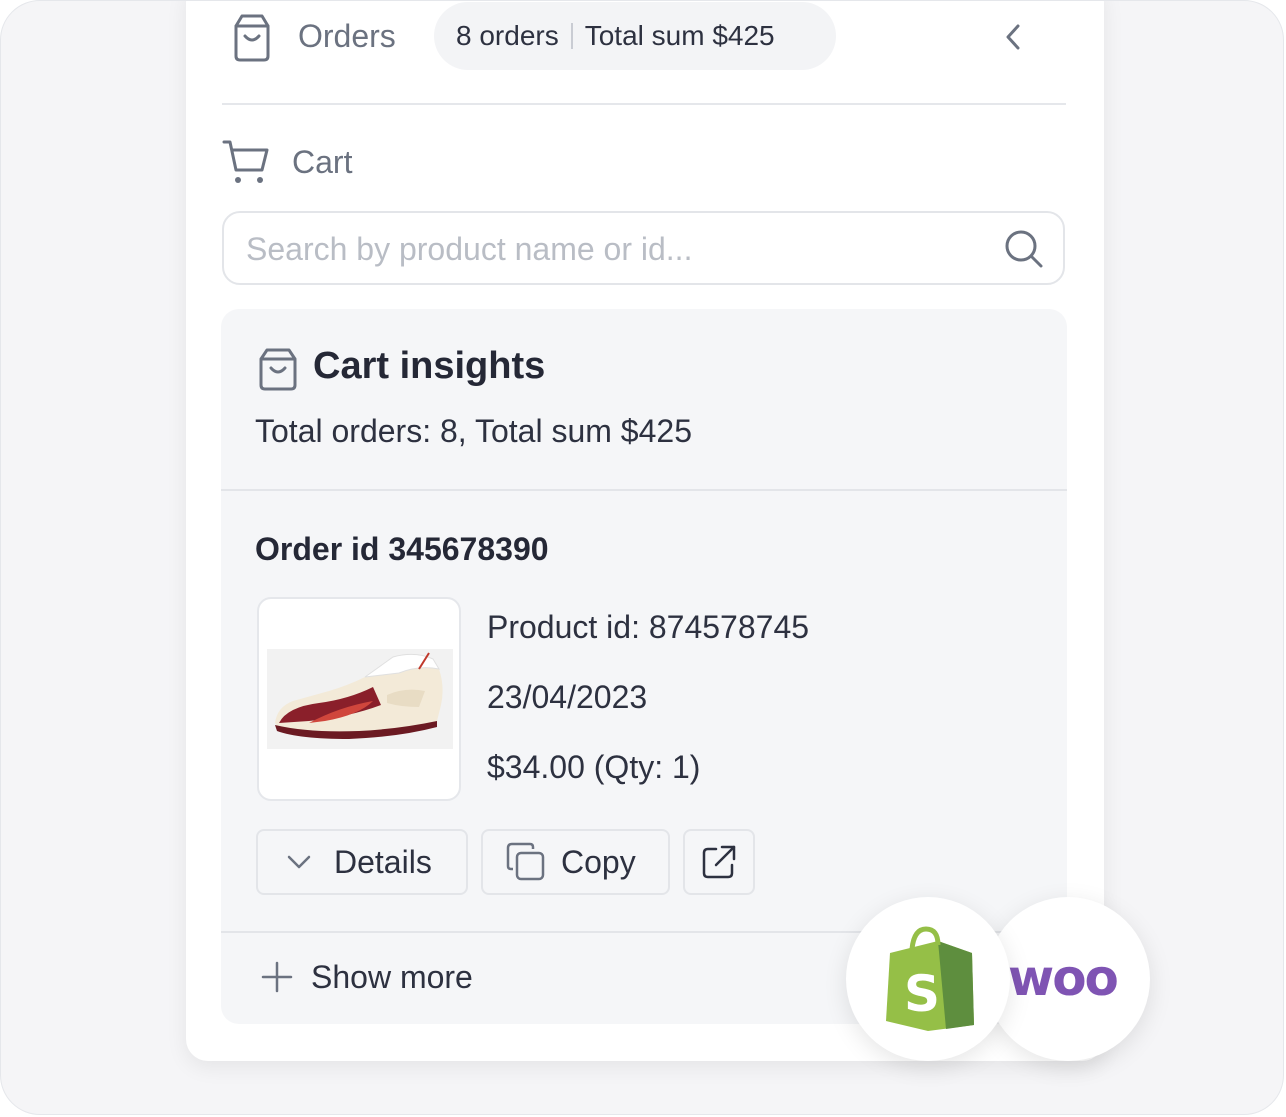 This screenshot has height=1117, width=1286. I want to click on order-date: 23/04/2023, so click(567, 697).